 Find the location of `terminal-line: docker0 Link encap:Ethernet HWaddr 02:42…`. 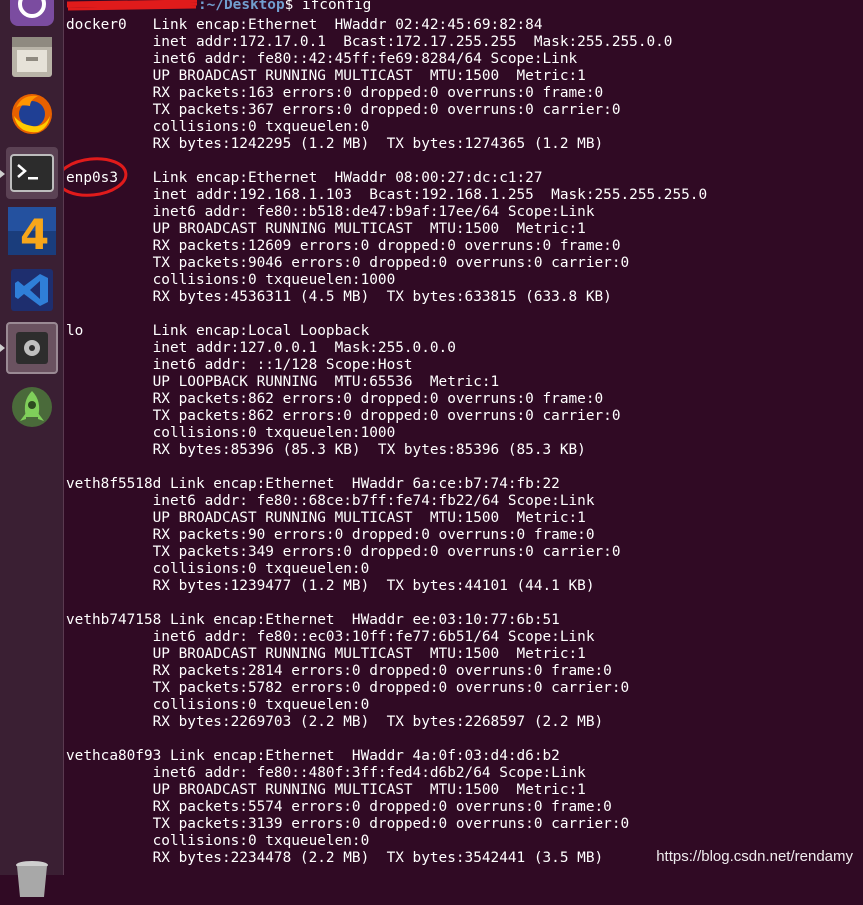

terminal-line: docker0 Link encap:Ethernet HWaddr 02:42… is located at coordinates (313, 25).